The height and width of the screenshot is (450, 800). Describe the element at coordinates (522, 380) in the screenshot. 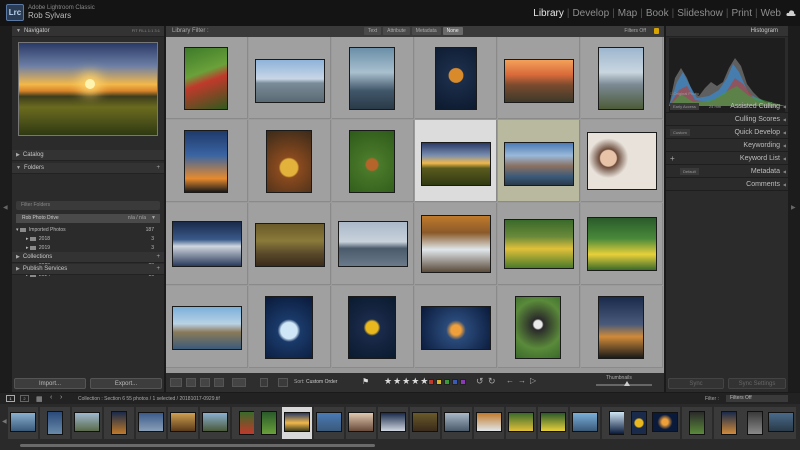

I see `next-arrow-icon: →` at that location.